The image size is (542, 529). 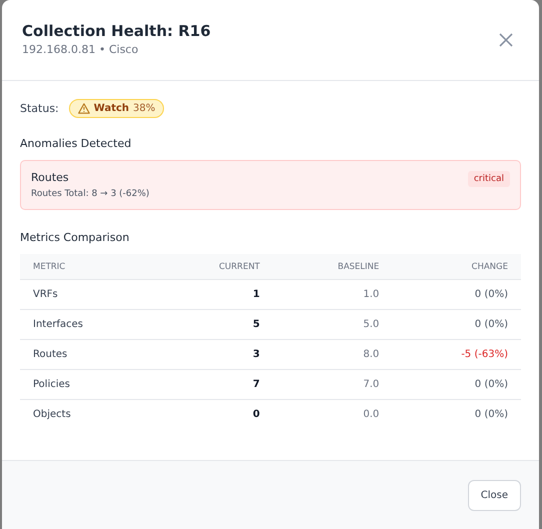 I want to click on section-heading: Metrics Comparison, so click(x=75, y=237).